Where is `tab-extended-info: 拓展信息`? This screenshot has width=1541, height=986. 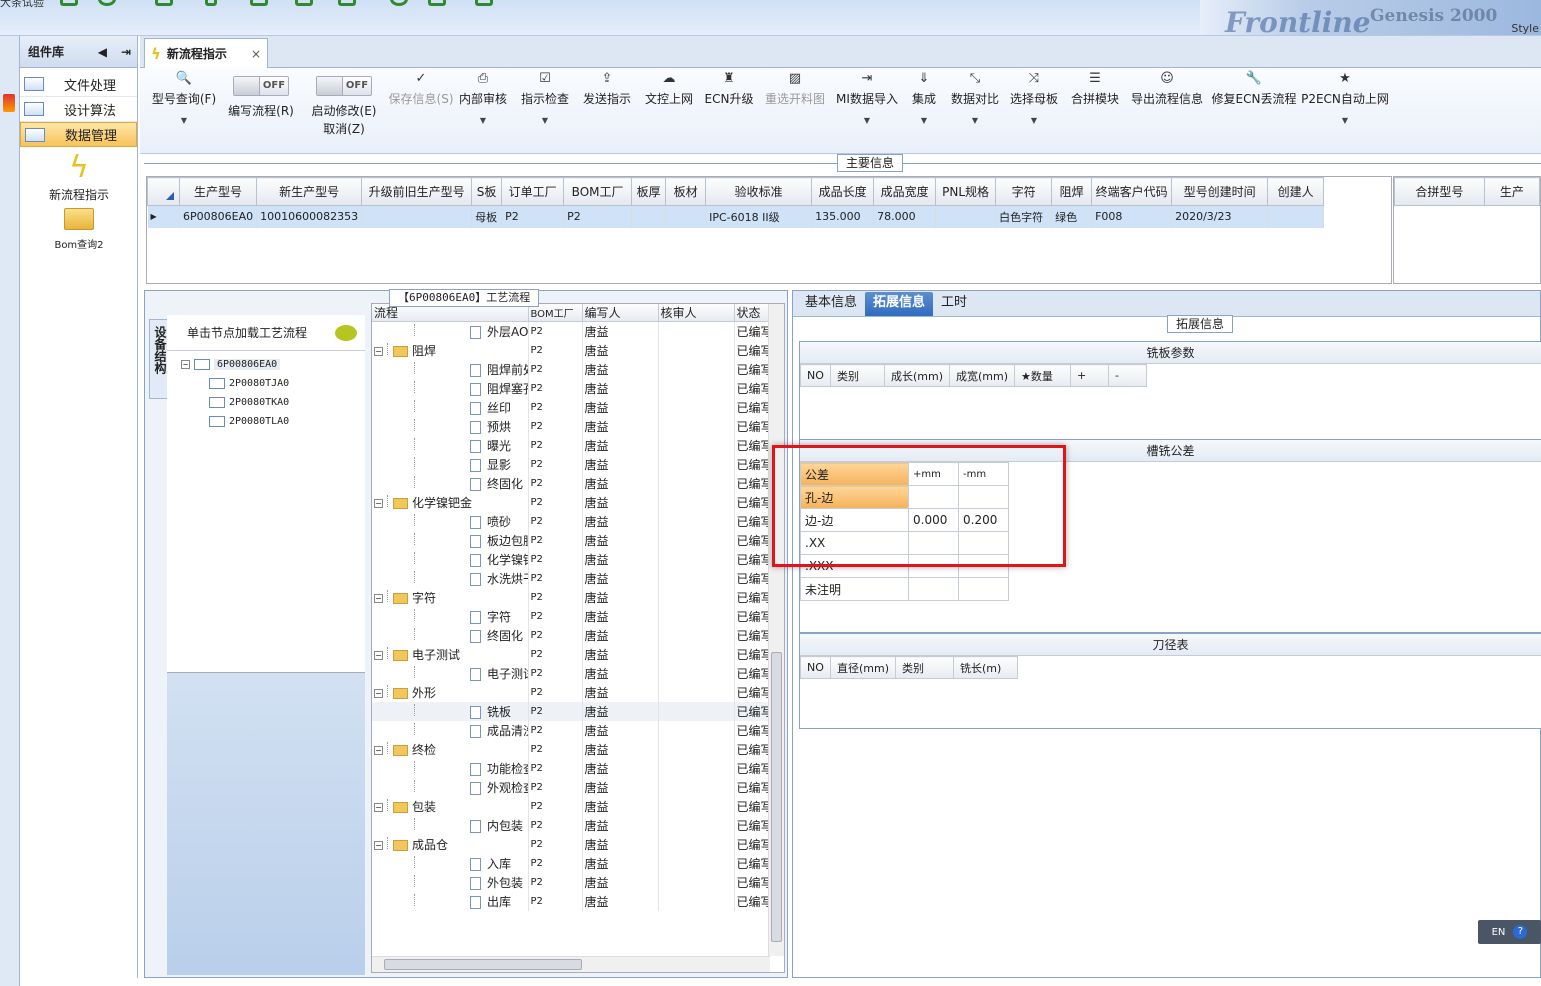
tab-extended-info: 拓展信息 is located at coordinates (899, 304).